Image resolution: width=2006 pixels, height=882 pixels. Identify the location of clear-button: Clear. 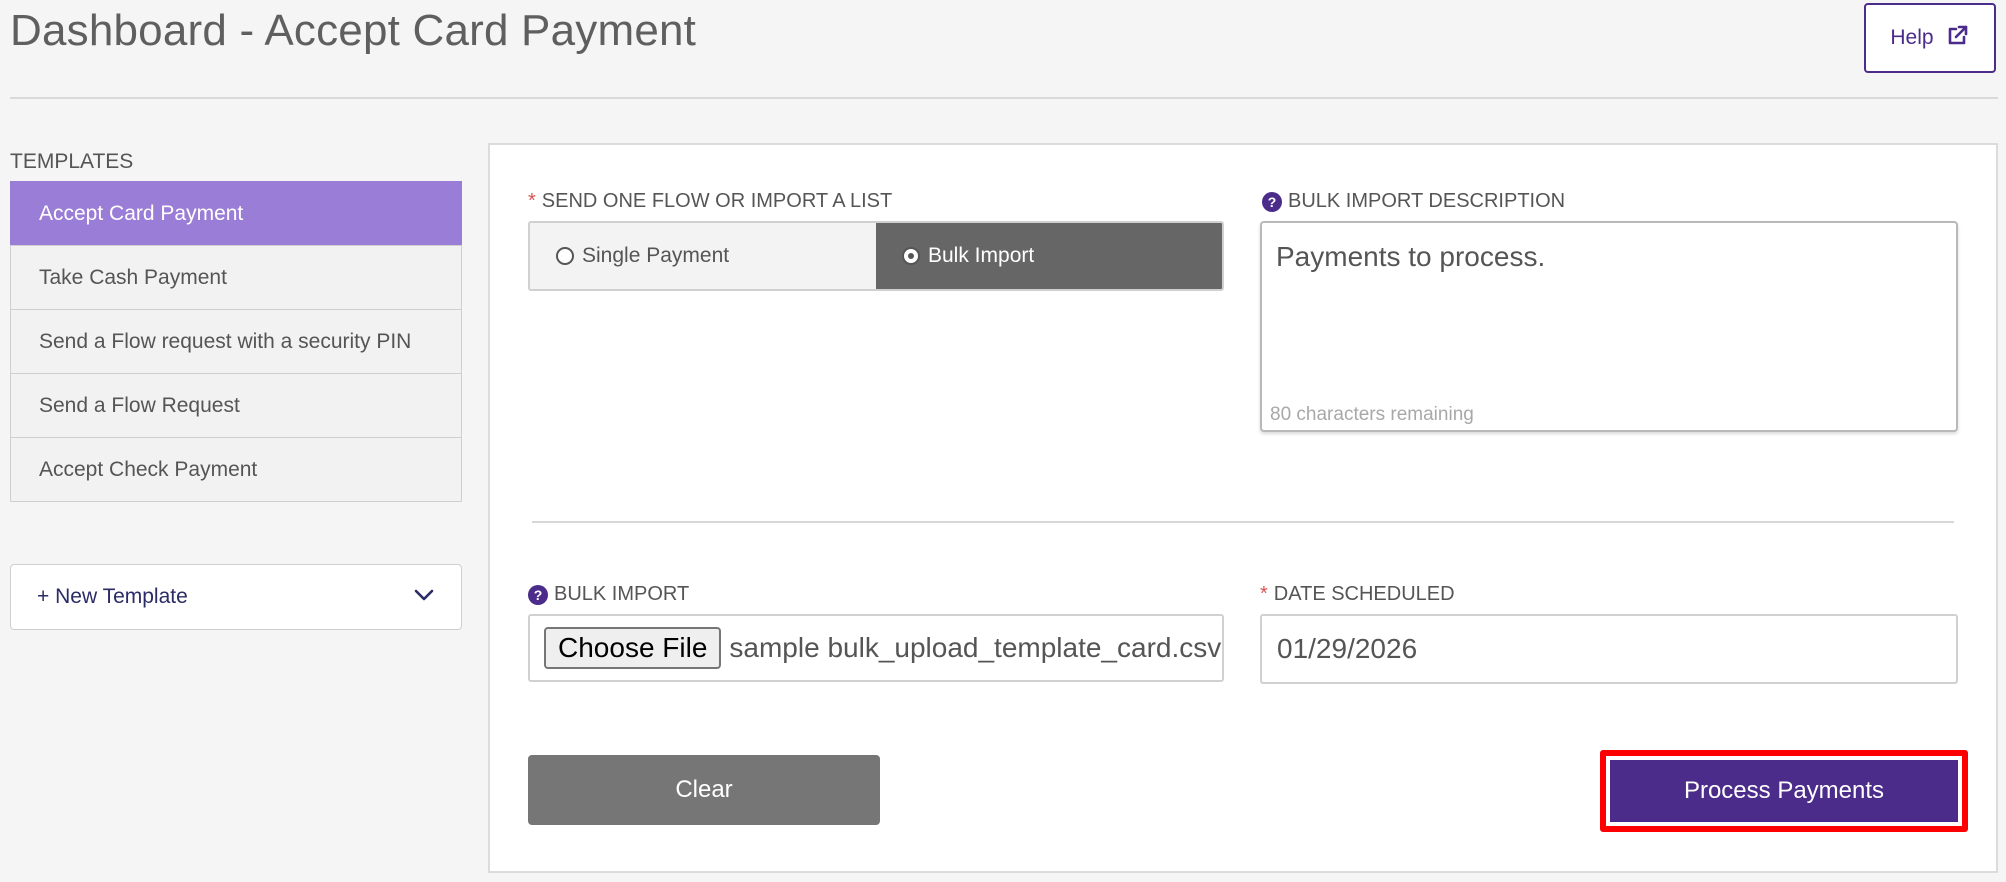
(704, 790).